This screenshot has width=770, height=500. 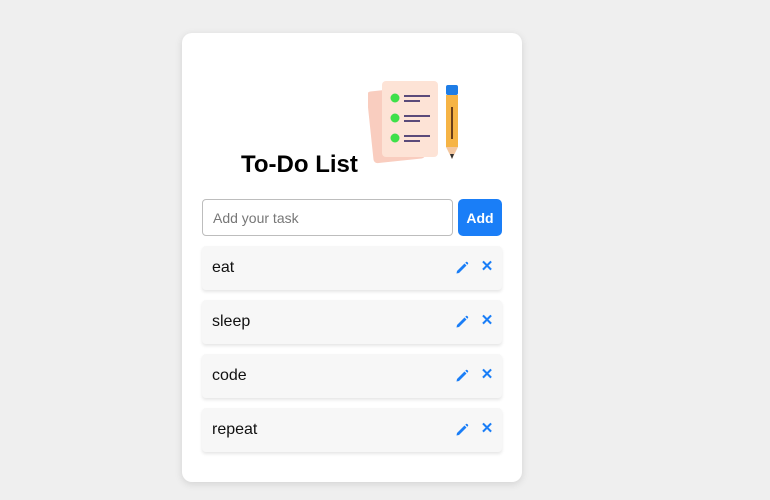 What do you see at coordinates (352, 268) in the screenshot?
I see `task-item: eat ✕` at bounding box center [352, 268].